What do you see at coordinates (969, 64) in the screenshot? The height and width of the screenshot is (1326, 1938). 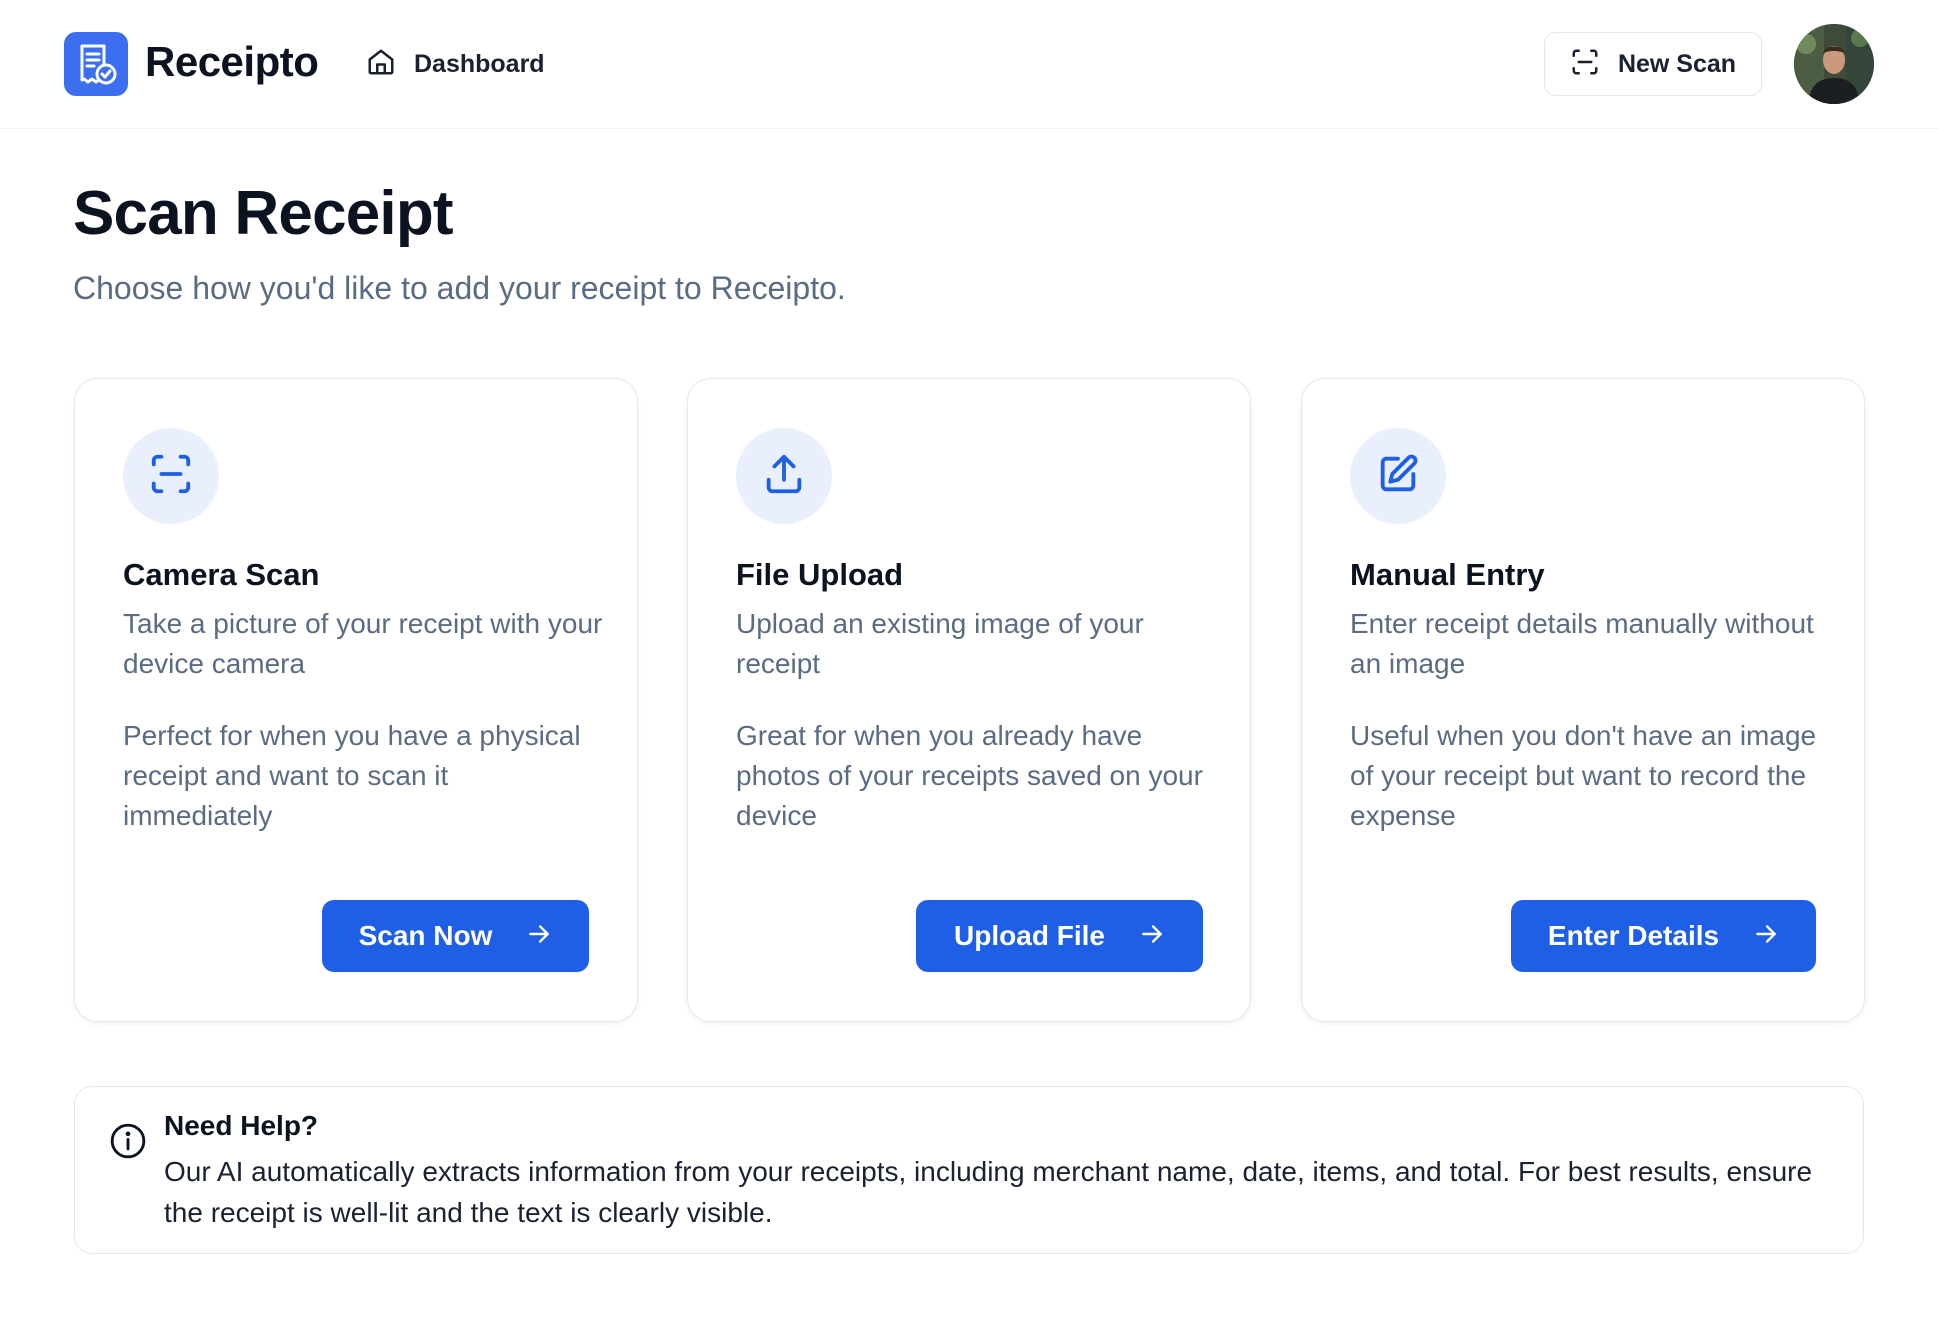 I see `top-header: Receipto Dashboard New Scan` at bounding box center [969, 64].